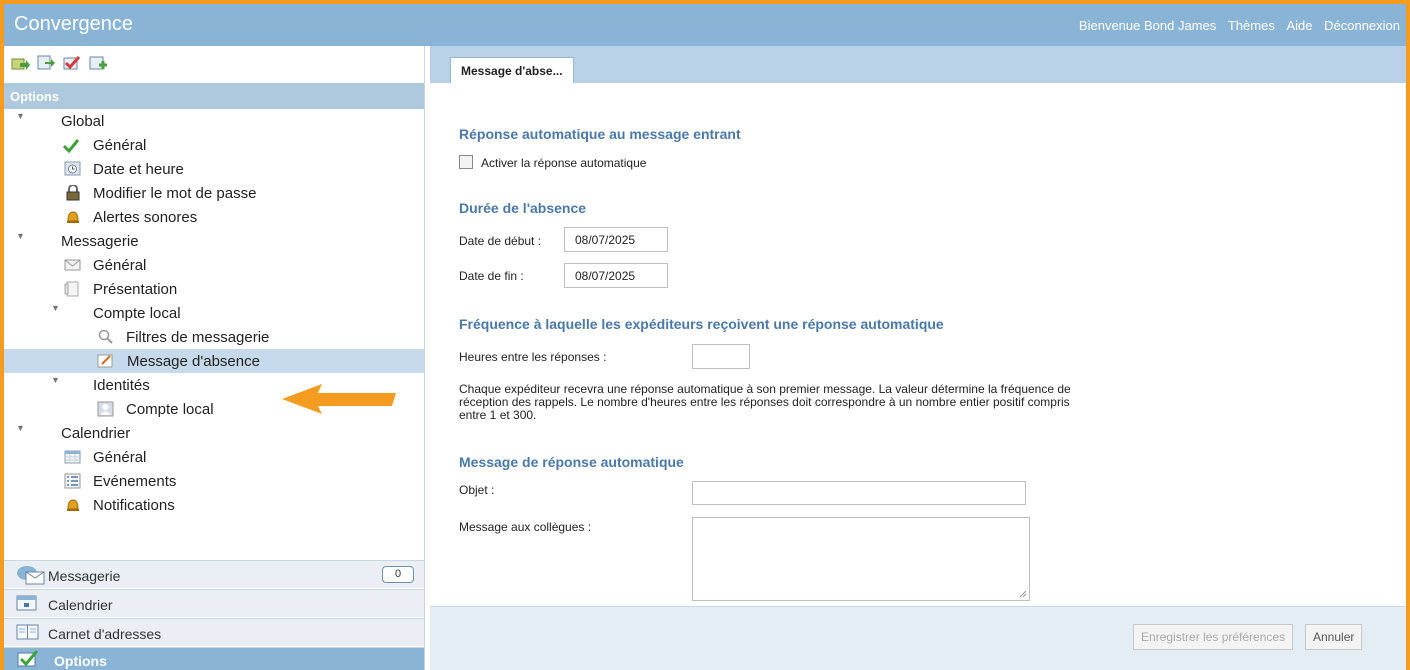 This screenshot has width=1410, height=670. What do you see at coordinates (175, 193) in the screenshot?
I see `tree-label: Modifier le mot de passe` at bounding box center [175, 193].